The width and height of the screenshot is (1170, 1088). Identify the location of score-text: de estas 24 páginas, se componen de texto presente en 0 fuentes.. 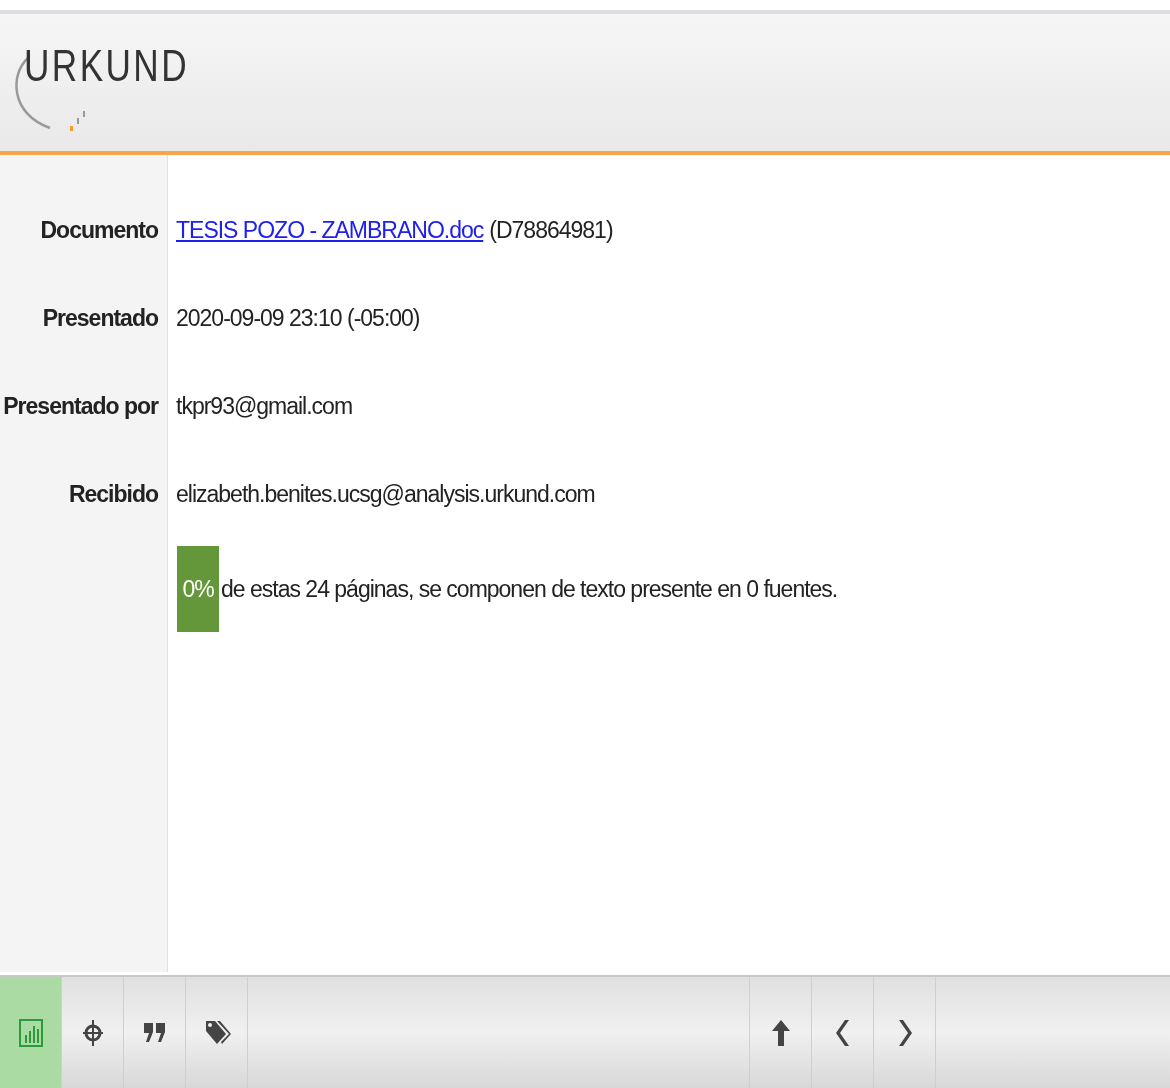
(529, 589).